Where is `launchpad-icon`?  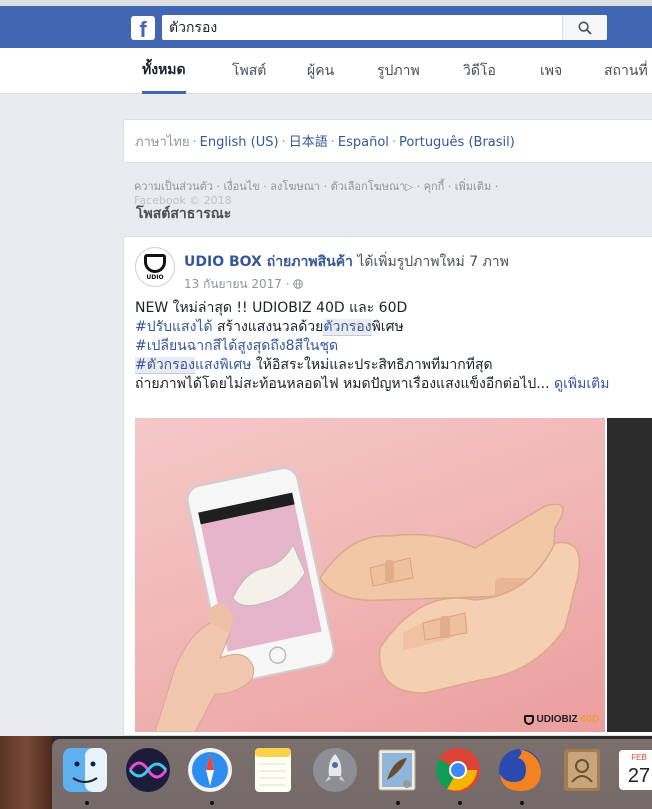
launchpad-icon is located at coordinates (335, 770).